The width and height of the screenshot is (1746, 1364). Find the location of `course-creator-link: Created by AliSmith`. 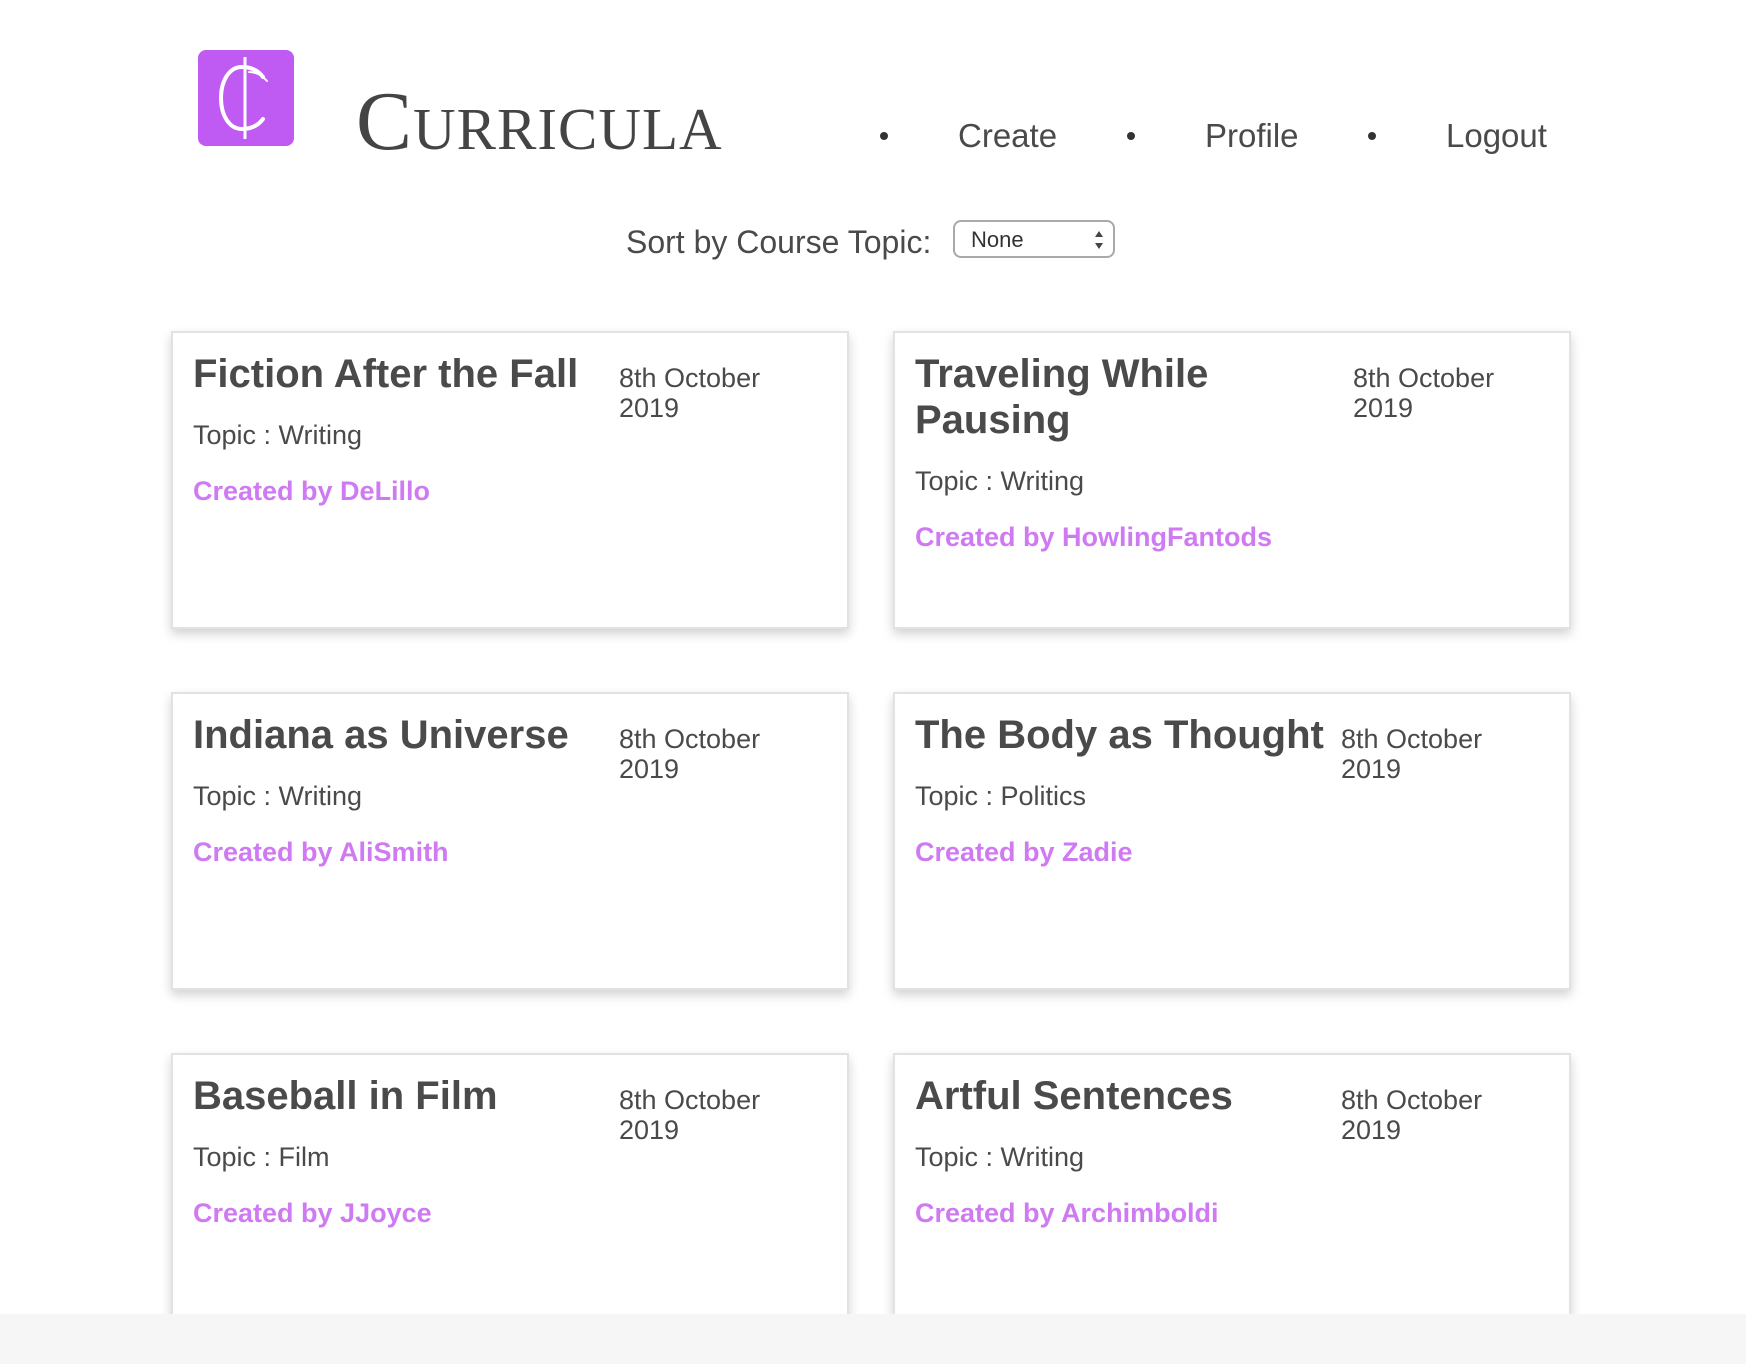

course-creator-link: Created by AliSmith is located at coordinates (321, 852).